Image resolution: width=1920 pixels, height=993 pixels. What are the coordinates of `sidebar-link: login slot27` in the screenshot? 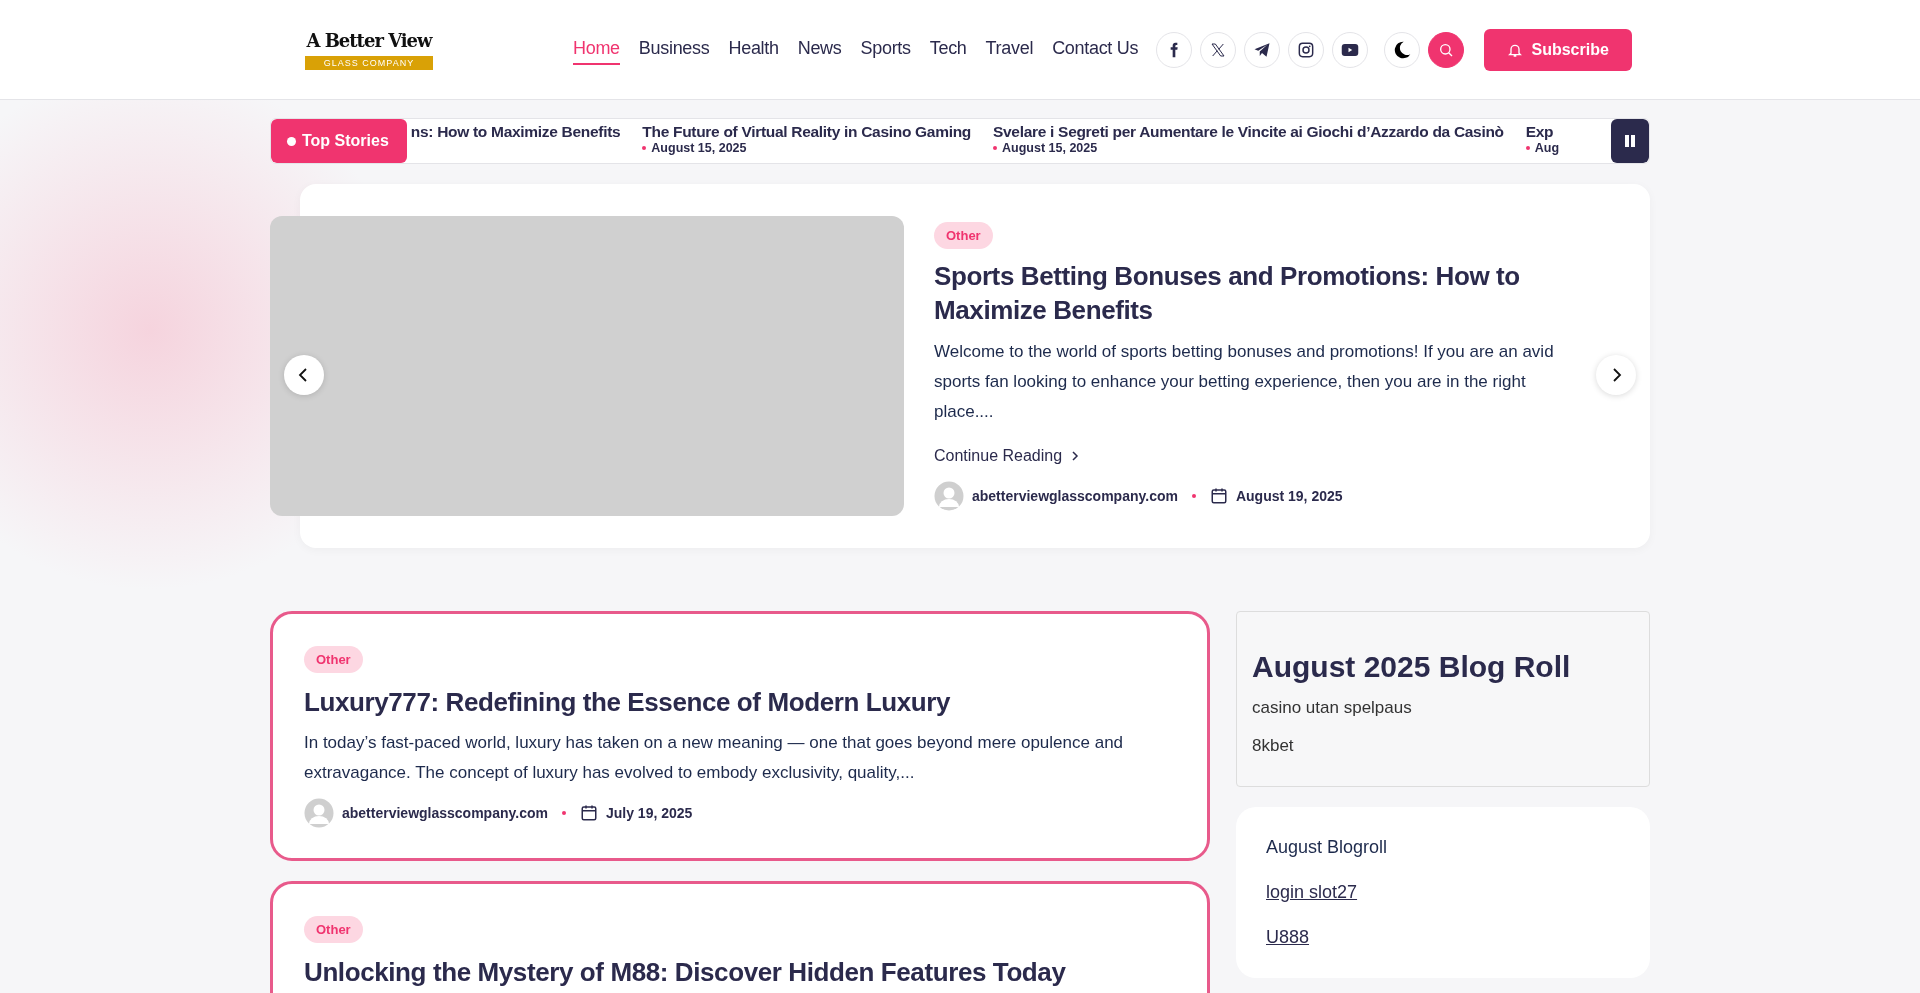 It's located at (1312, 892).